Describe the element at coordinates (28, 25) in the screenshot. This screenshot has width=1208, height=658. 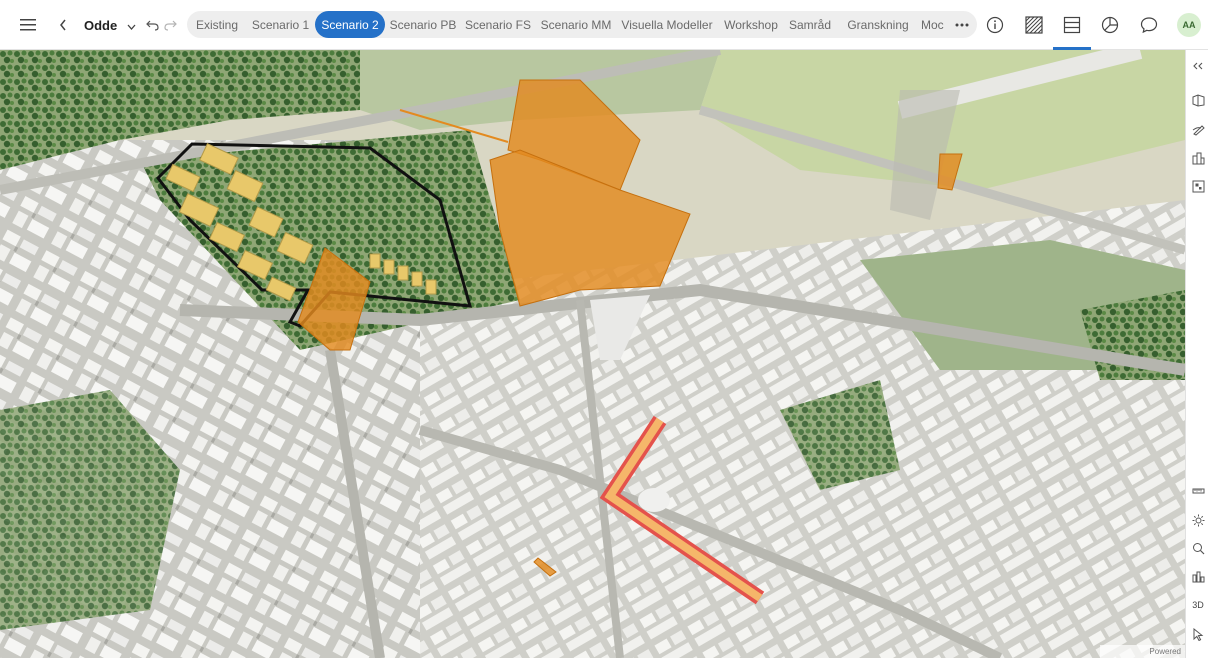
I see `hamburger-menu-icon` at that location.